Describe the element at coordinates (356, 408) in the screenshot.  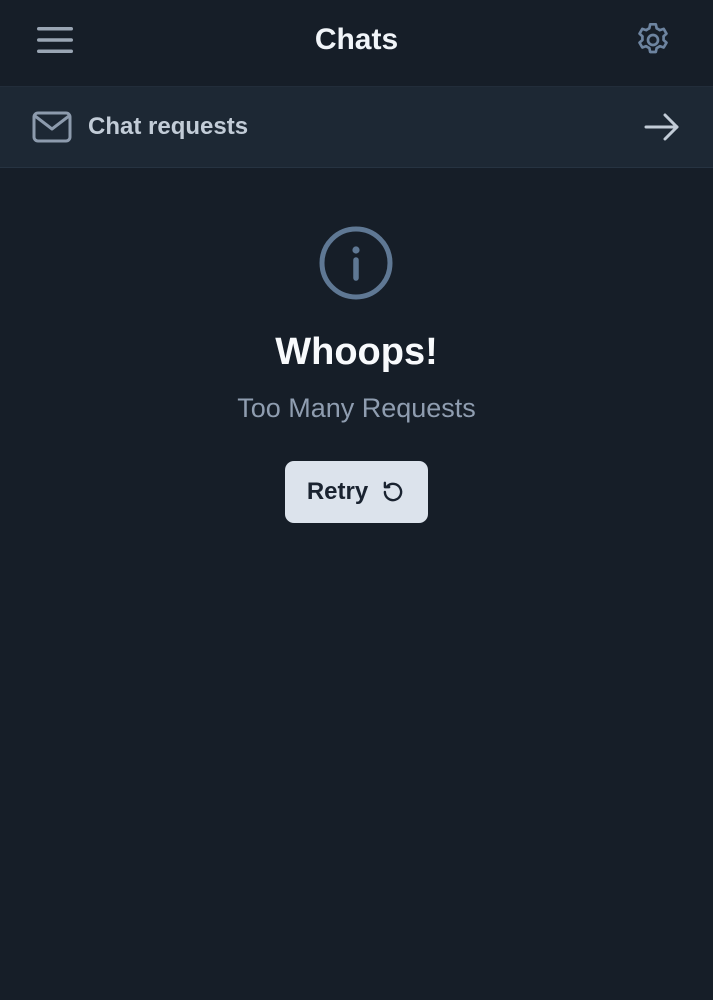
I see `error-message: Too Many Requests` at that location.